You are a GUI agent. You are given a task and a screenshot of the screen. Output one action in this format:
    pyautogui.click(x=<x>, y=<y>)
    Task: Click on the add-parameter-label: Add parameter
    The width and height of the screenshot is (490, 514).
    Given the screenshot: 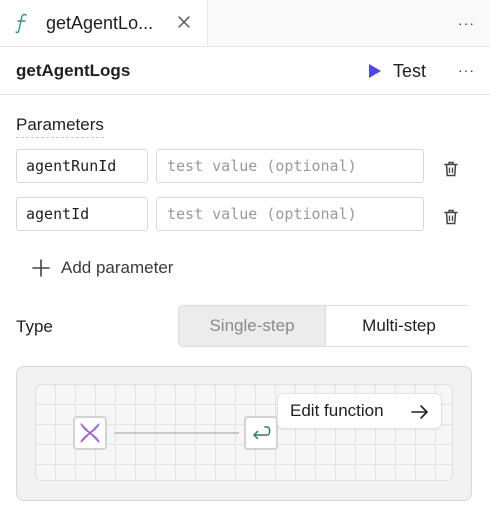 What is the action you would take?
    pyautogui.click(x=117, y=267)
    